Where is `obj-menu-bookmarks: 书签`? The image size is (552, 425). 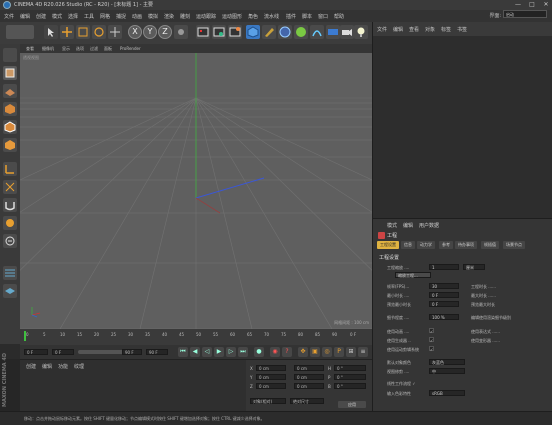
obj-menu-bookmarks: 书签 is located at coordinates (462, 29).